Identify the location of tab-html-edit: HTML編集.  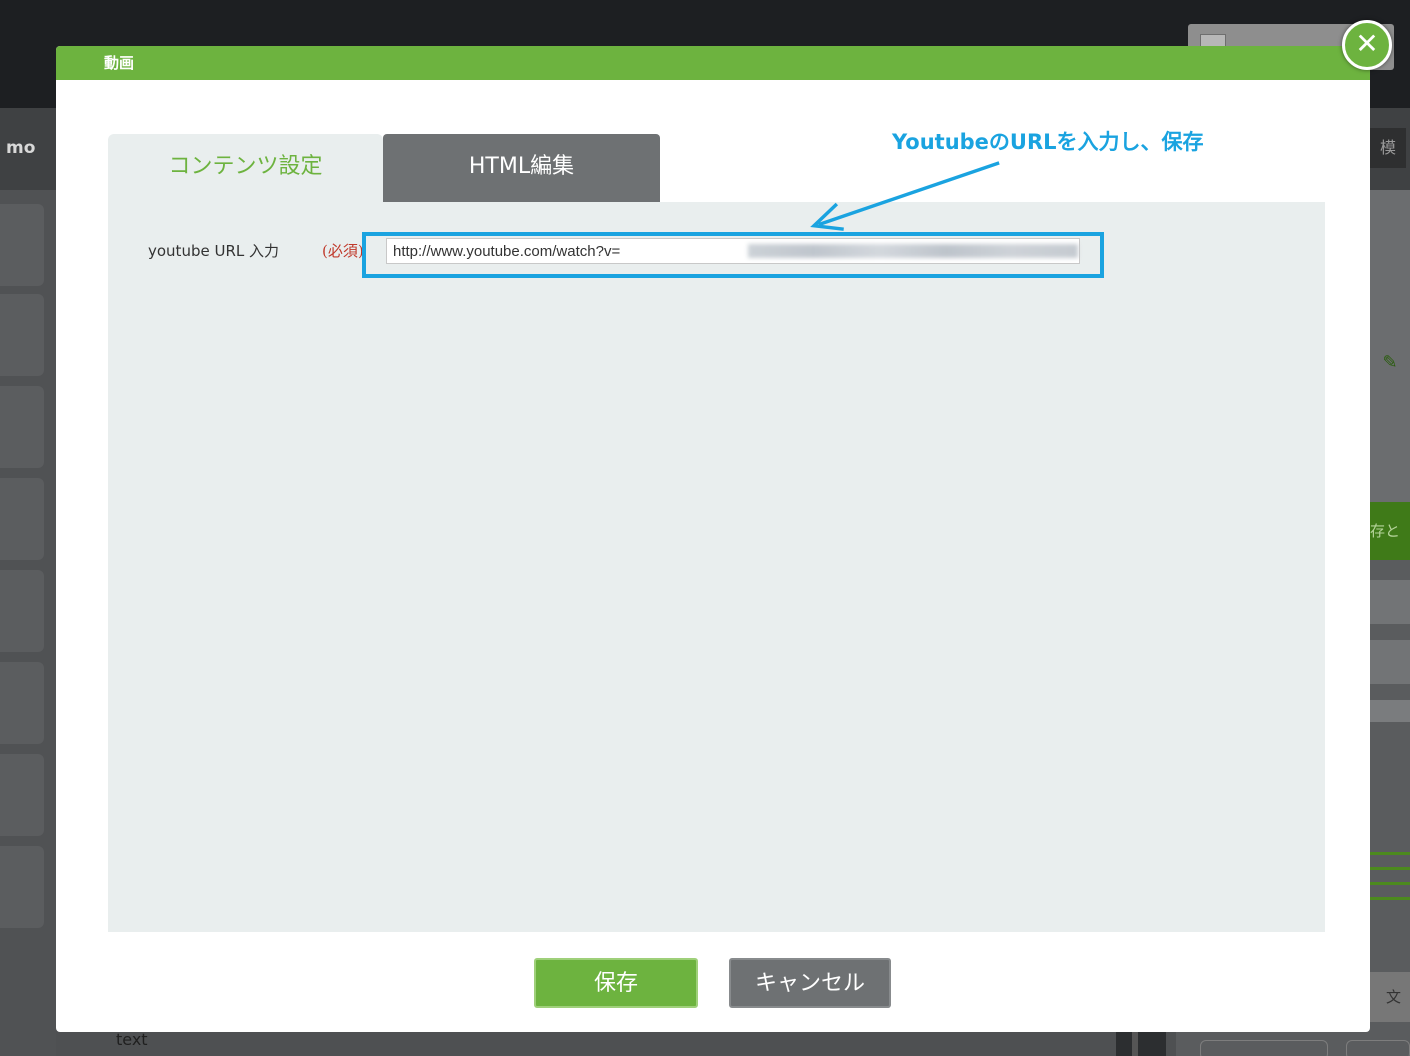
(521, 169).